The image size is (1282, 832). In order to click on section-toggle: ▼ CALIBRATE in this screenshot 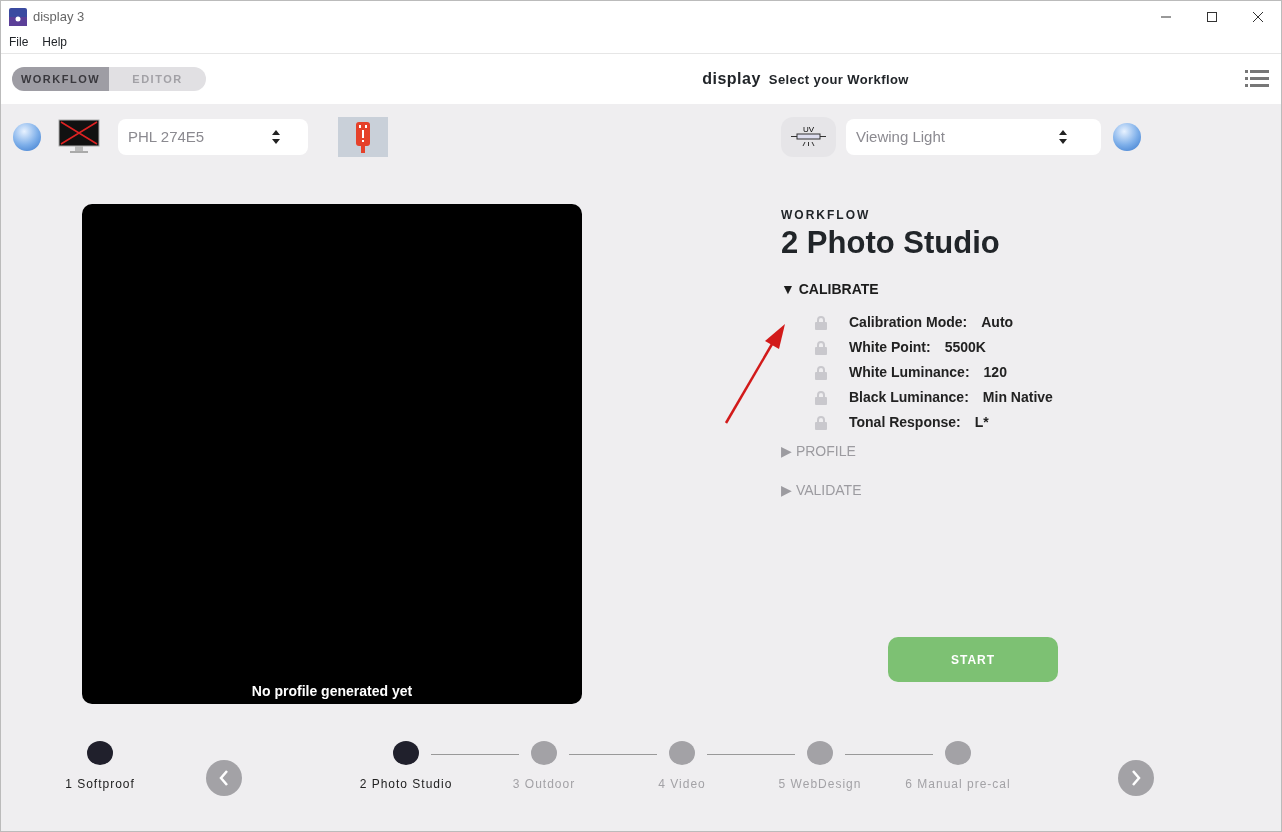, I will do `click(971, 290)`.